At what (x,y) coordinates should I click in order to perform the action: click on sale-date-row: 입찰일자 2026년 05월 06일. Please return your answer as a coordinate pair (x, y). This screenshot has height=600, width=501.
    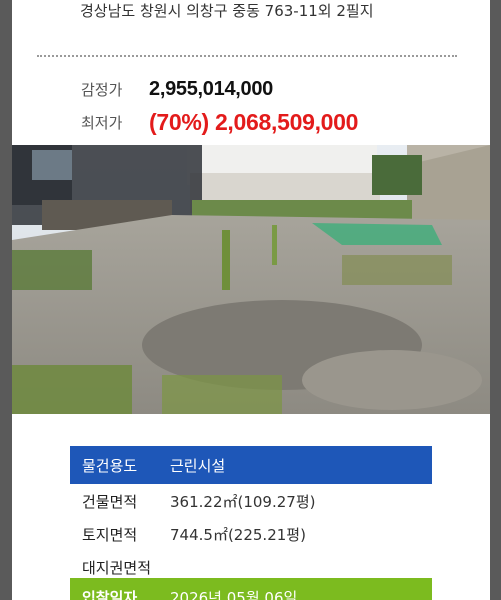
    Looking at the image, I should click on (251, 589).